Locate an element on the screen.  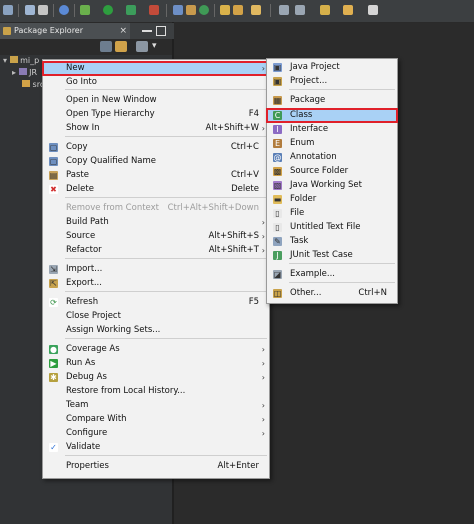
menu-item-accelerator: Alt+Enter is located at coordinates (238, 466).